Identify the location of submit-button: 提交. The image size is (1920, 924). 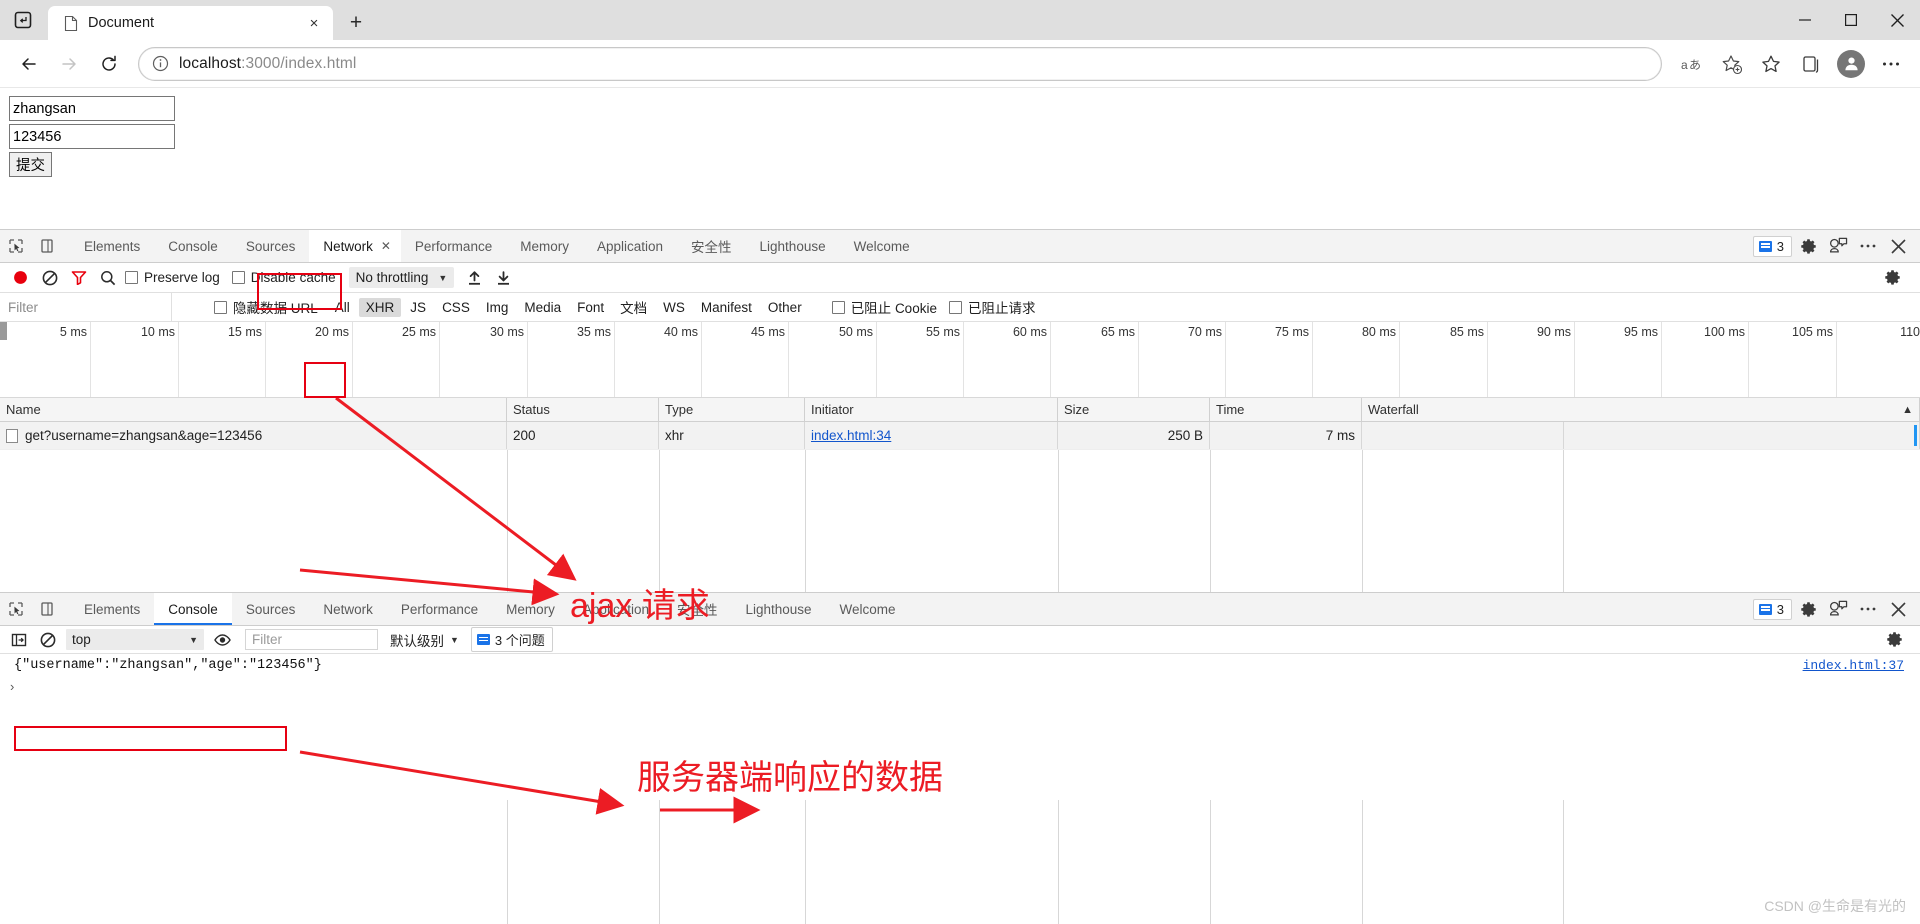
(30, 164).